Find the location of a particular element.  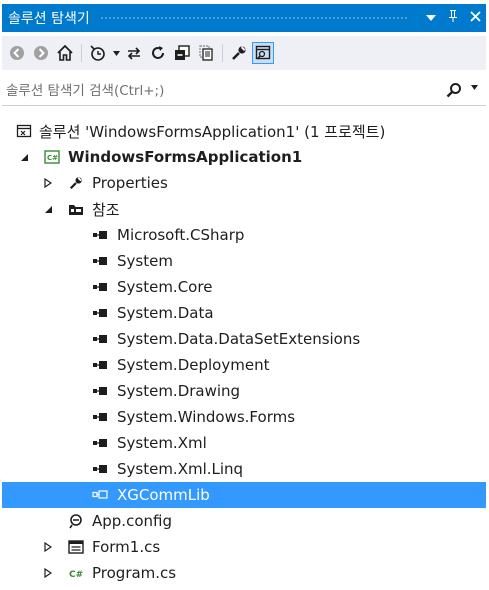

tree-item-solution: 솔루션 'WindowsFormsApplication1' (1 프로젝트) is located at coordinates (244, 131).